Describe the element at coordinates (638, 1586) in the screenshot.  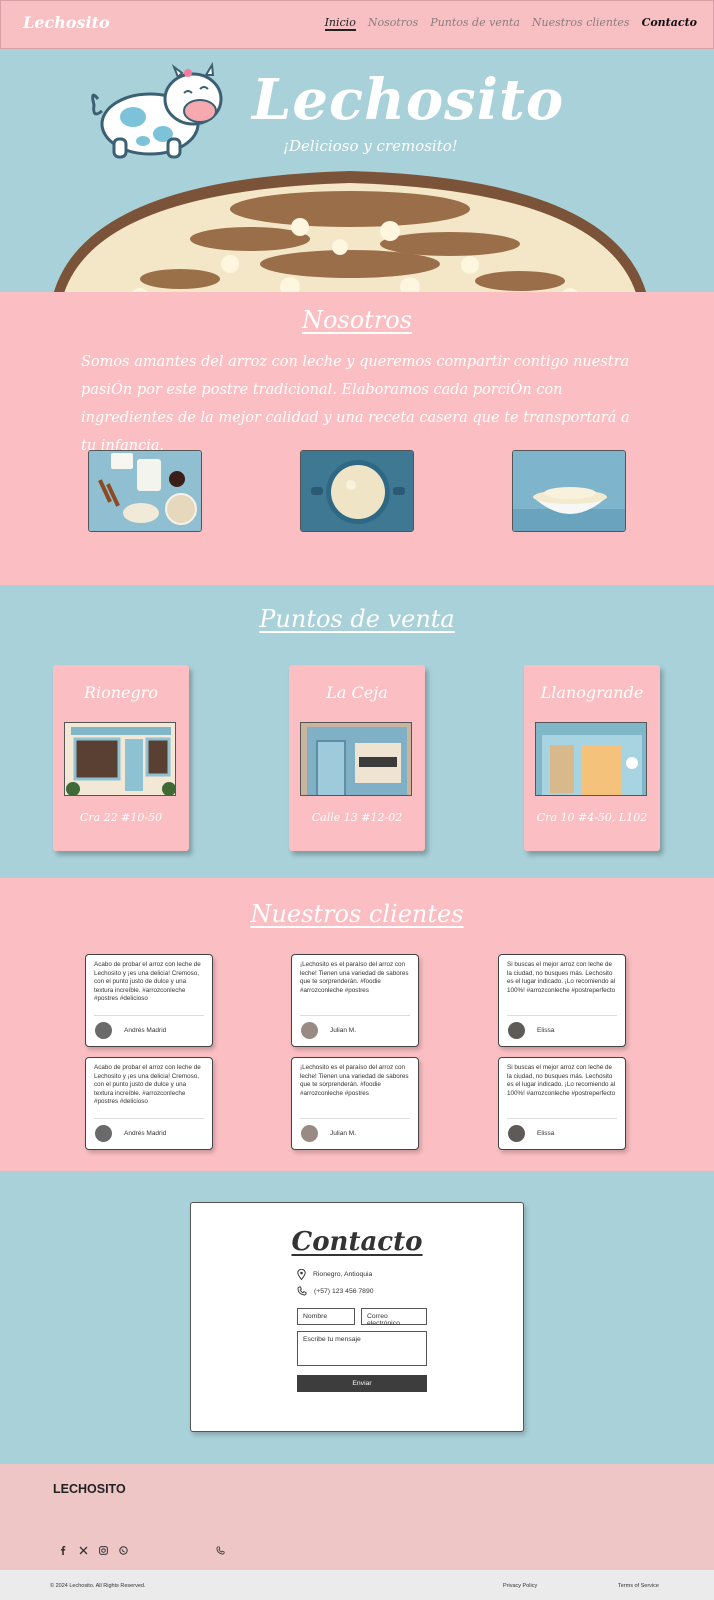
I see `terms-of-service-link: Terms of Service` at that location.